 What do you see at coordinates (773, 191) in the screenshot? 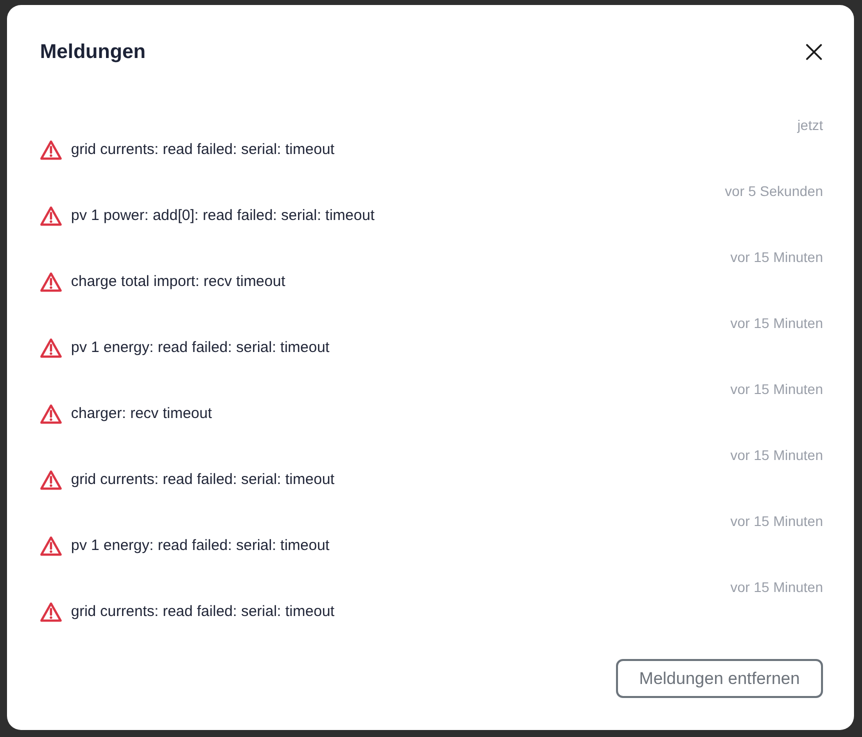
I see `message-time: vor 5 Sekunden` at bounding box center [773, 191].